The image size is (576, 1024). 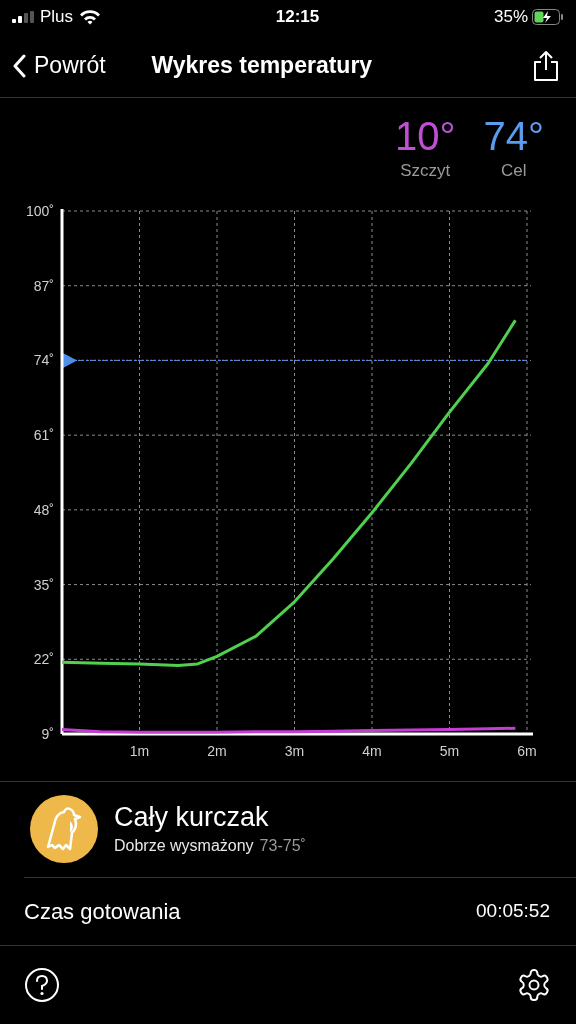 I want to click on settings-button, so click(x=534, y=984).